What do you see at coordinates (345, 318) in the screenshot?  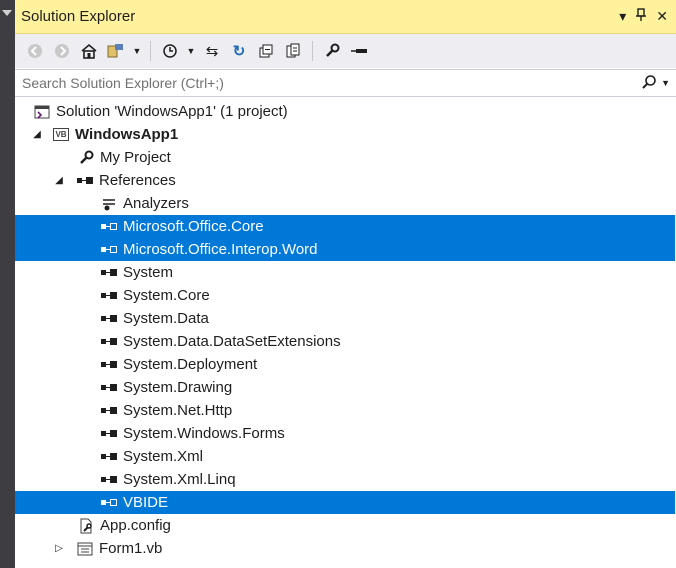 I see `tree-row-reference: System.Data` at bounding box center [345, 318].